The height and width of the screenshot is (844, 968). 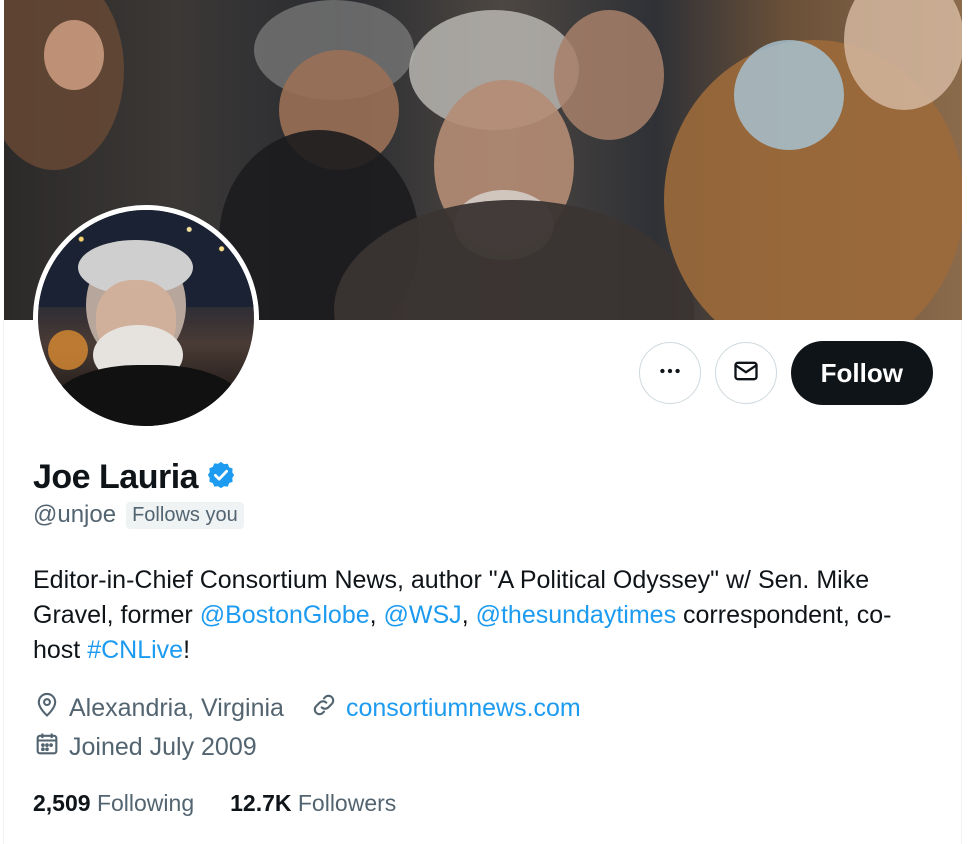 What do you see at coordinates (116, 477) in the screenshot?
I see `display-name: Joe Lauria` at bounding box center [116, 477].